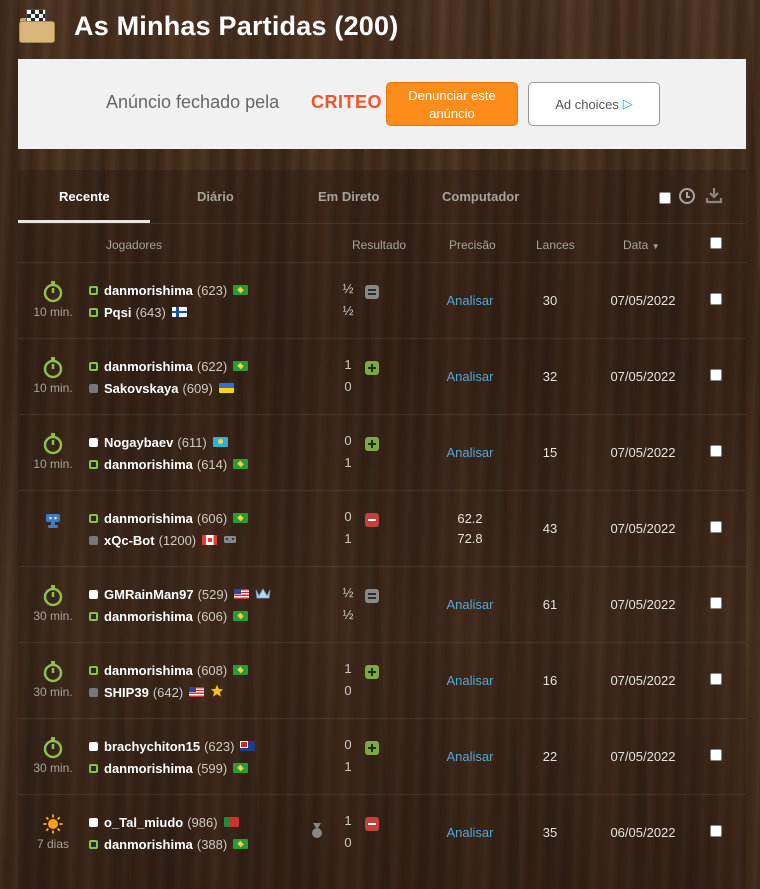 This screenshot has height=889, width=760. What do you see at coordinates (716, 243) in the screenshot?
I see `select-all-checkbox` at bounding box center [716, 243].